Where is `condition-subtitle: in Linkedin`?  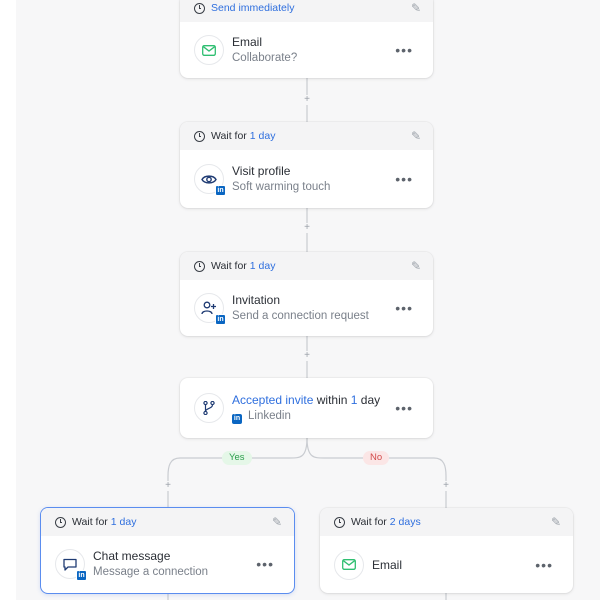 condition-subtitle: in Linkedin is located at coordinates (306, 416).